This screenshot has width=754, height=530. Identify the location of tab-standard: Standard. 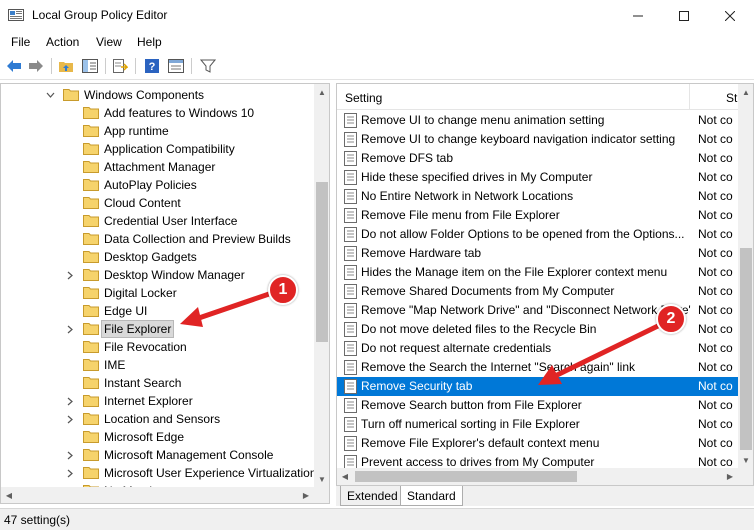
(431, 496).